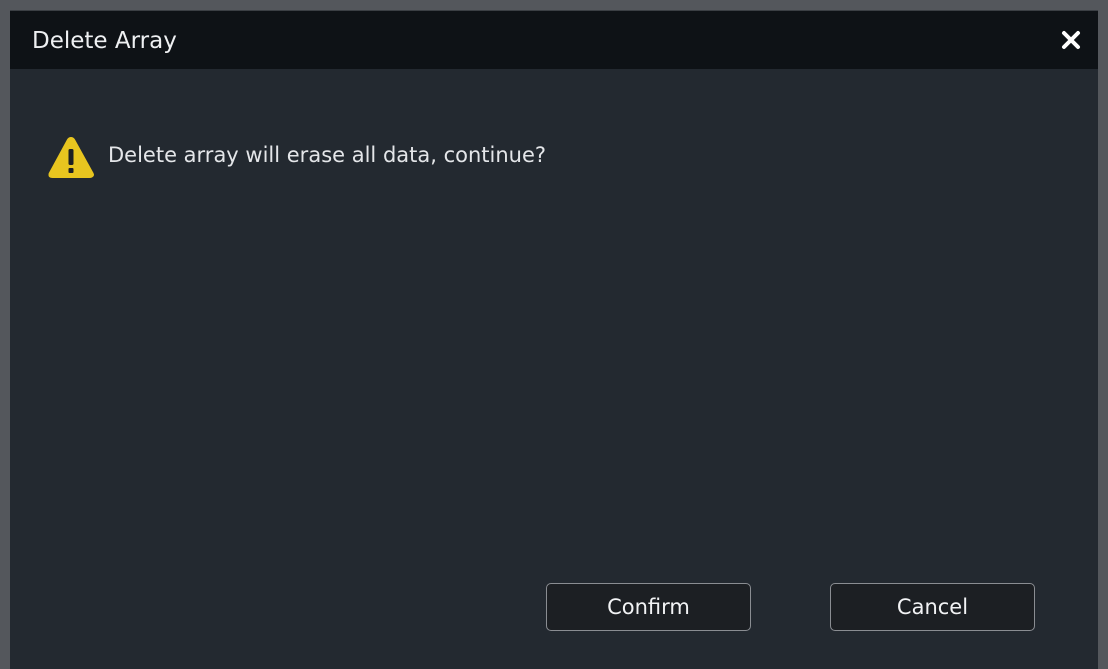  What do you see at coordinates (932, 607) in the screenshot?
I see `cancel-button: Cancel` at bounding box center [932, 607].